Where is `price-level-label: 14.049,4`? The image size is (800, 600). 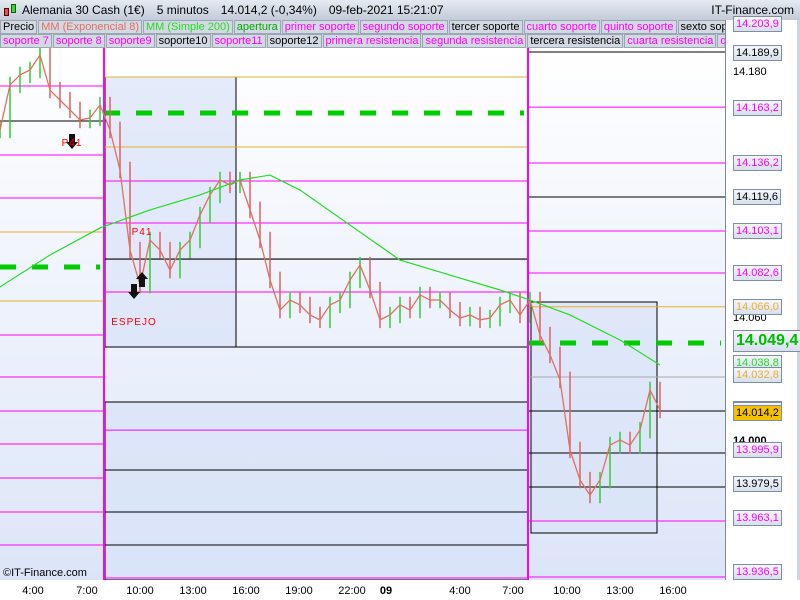 price-level-label: 14.049,4 is located at coordinates (766, 340).